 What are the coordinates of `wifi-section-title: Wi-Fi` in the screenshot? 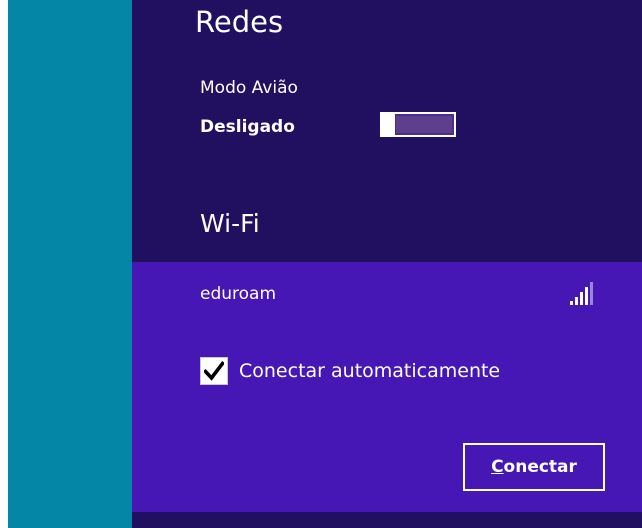 It's located at (230, 223).